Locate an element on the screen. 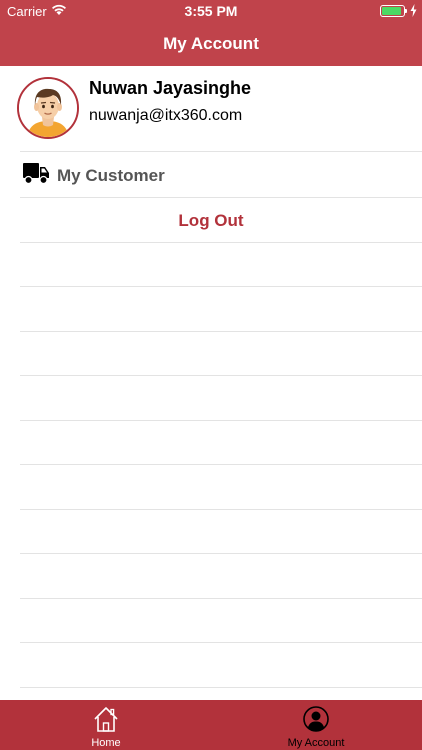  my-customer-row: My Customer is located at coordinates (221, 174).